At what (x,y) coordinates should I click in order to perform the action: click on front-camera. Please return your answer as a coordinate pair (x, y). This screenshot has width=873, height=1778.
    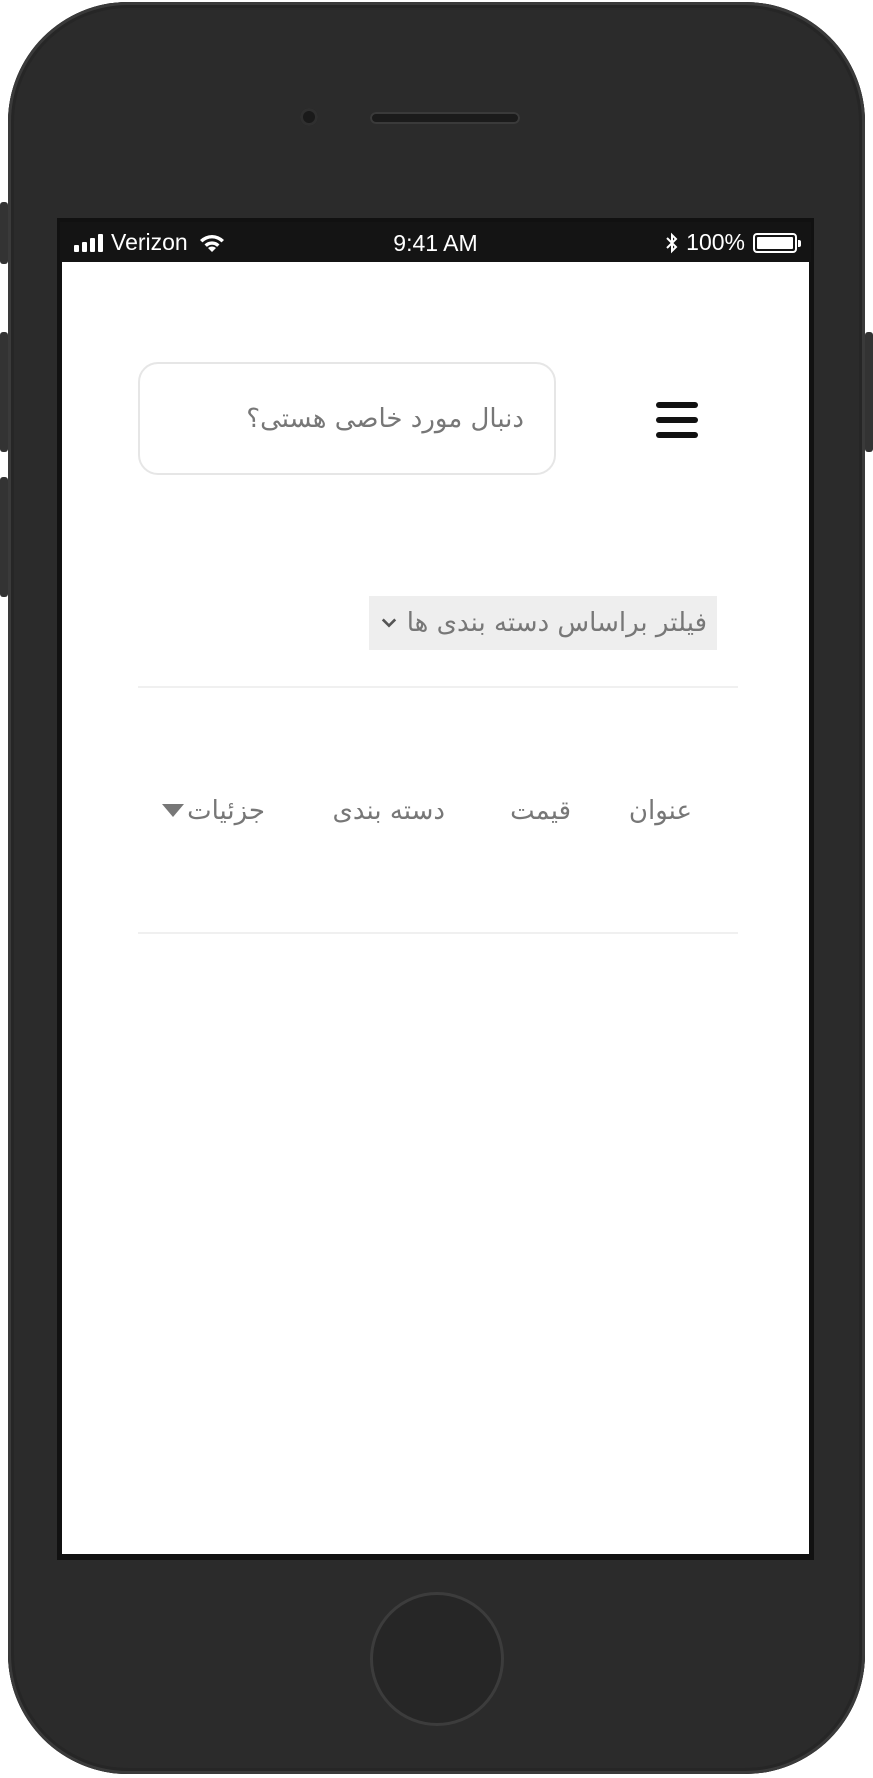
    Looking at the image, I should click on (309, 117).